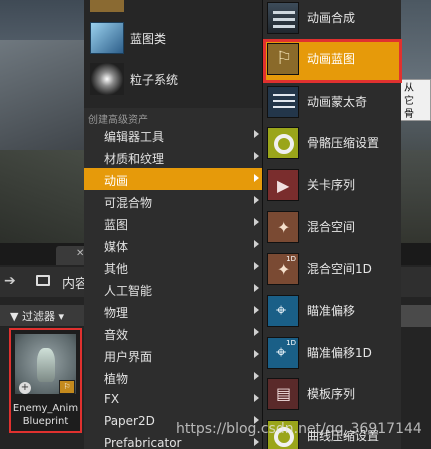 The height and width of the screenshot is (449, 431). I want to click on menu-item-label: 动画蓝图, so click(331, 59).